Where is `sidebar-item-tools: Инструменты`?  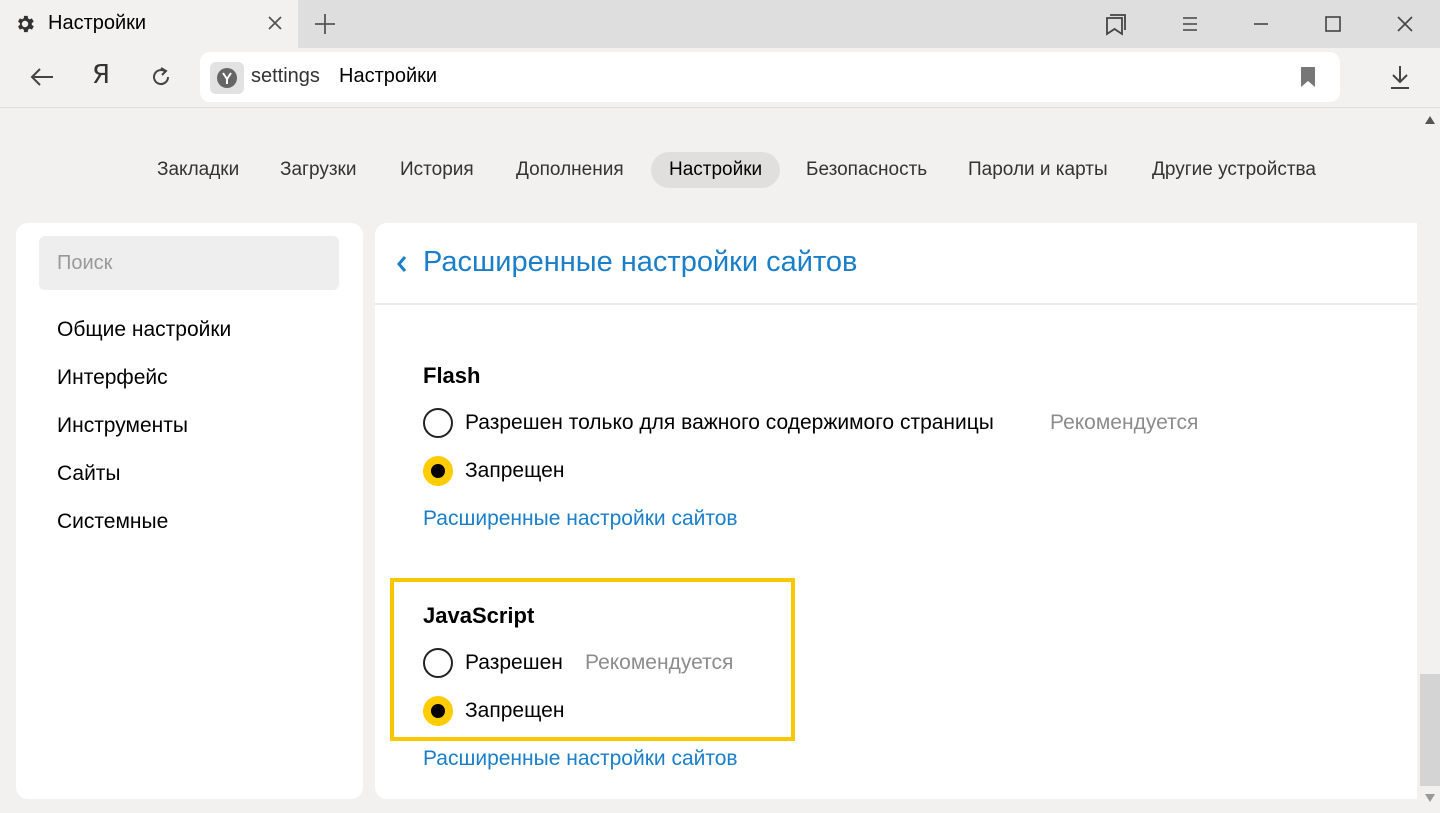
sidebar-item-tools: Инструменты is located at coordinates (122, 426).